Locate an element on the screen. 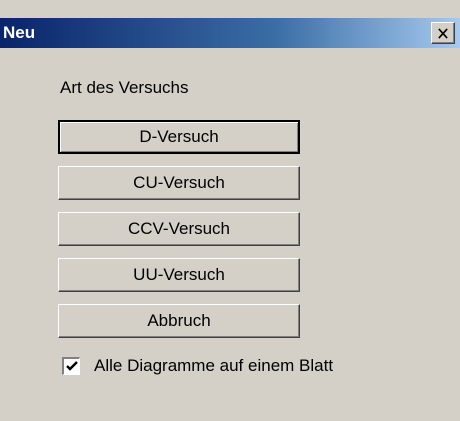 This screenshot has height=421, width=460. checkmark-icon is located at coordinates (71, 366).